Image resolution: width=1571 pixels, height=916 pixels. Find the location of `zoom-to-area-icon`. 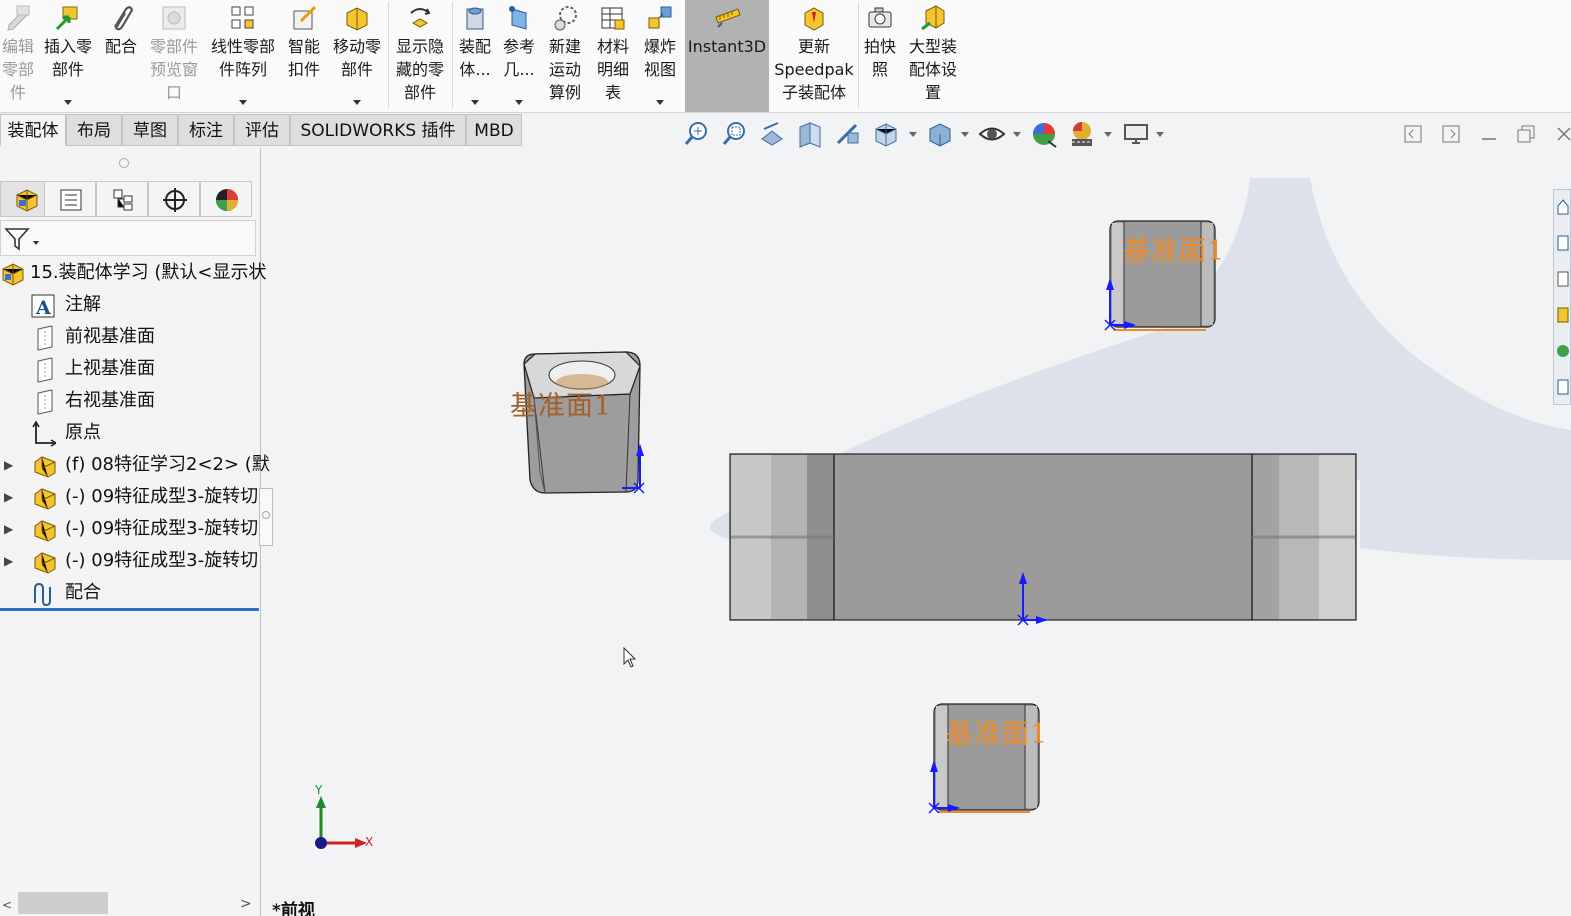

zoom-to-area-icon is located at coordinates (734, 134).